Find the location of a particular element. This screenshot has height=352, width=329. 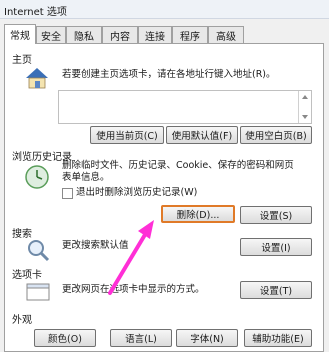

homepage-section-title: 主页 is located at coordinates (22, 60).